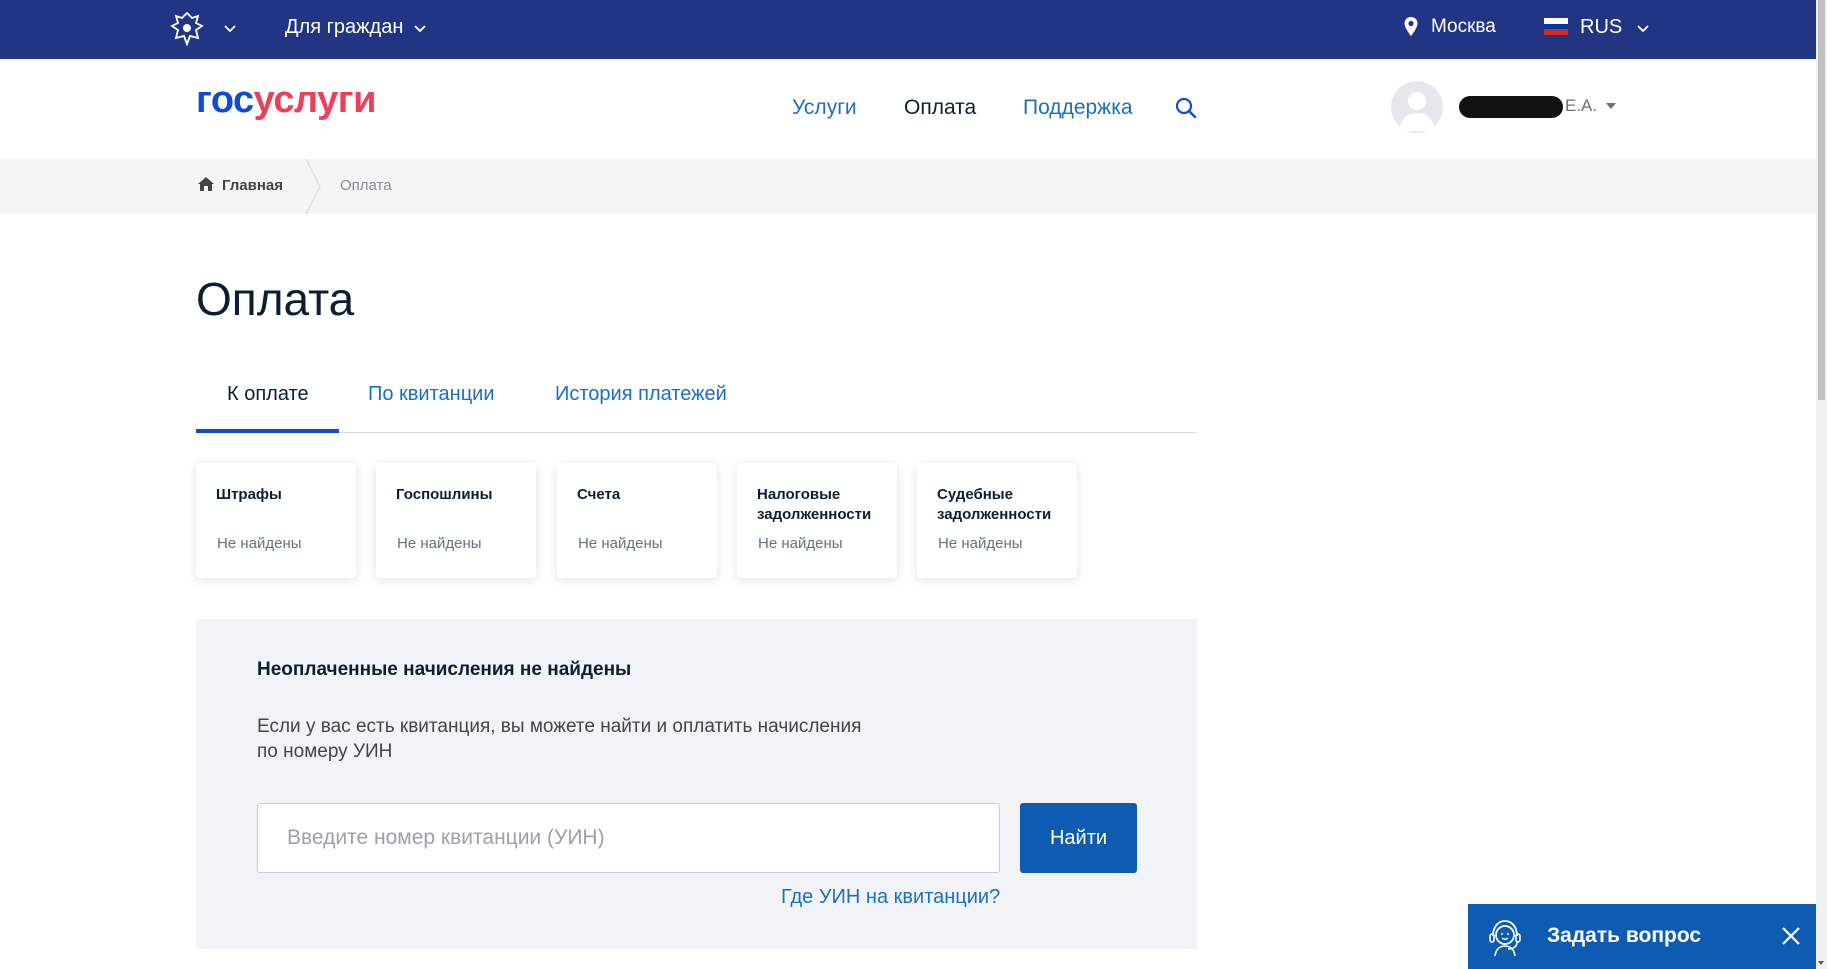 This screenshot has height=969, width=1827. What do you see at coordinates (275, 299) in the screenshot?
I see `page-title: Оплата` at bounding box center [275, 299].